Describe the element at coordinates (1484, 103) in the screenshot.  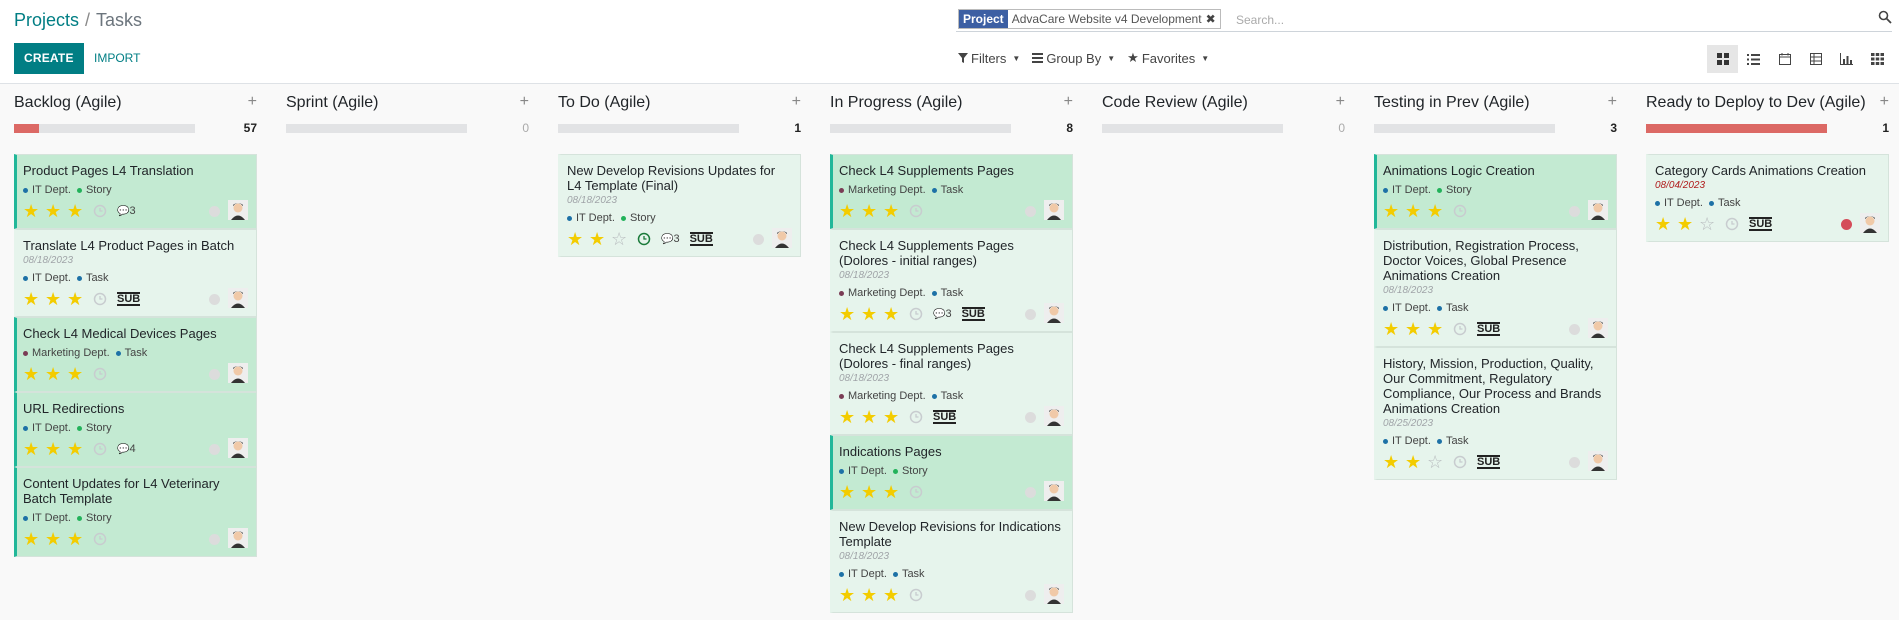
I see `column-title: Testing in Prev (Agile)` at that location.